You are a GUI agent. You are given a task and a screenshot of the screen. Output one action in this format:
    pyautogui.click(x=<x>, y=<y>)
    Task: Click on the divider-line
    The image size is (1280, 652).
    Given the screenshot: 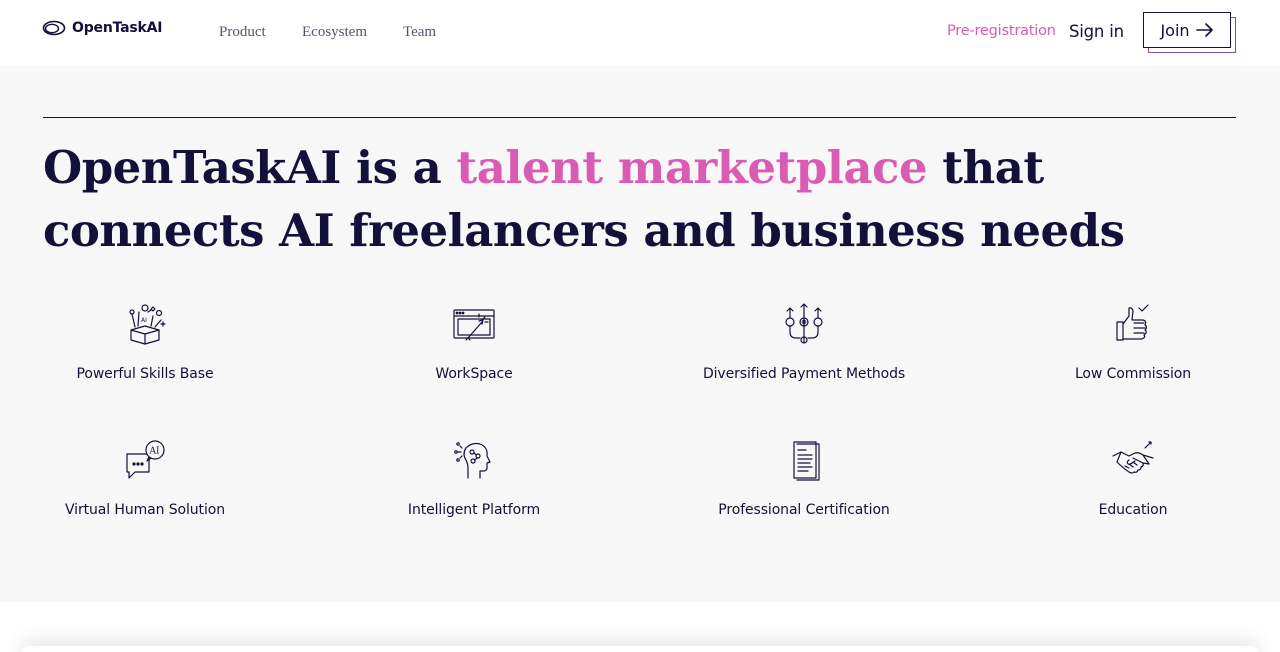 What is the action you would take?
    pyautogui.click(x=639, y=117)
    